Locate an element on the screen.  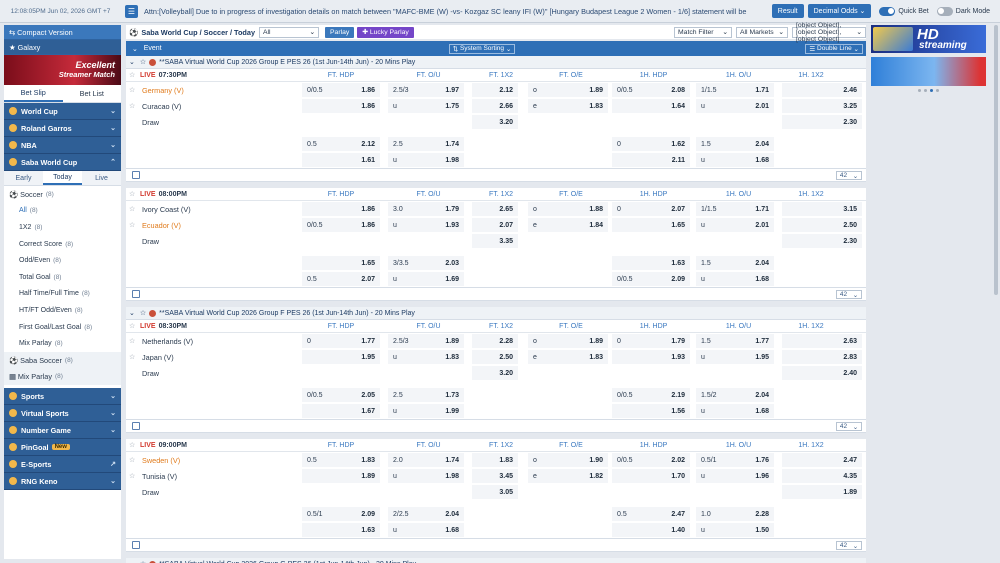
odds-cell: 2.40 is located at coordinates (822, 373).